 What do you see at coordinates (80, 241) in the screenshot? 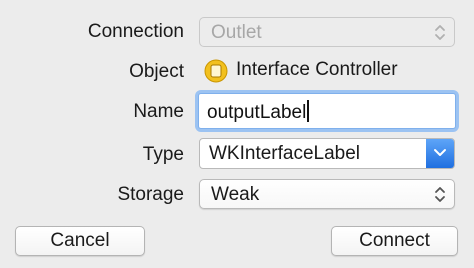
I see `cancel-button: Cancel` at bounding box center [80, 241].